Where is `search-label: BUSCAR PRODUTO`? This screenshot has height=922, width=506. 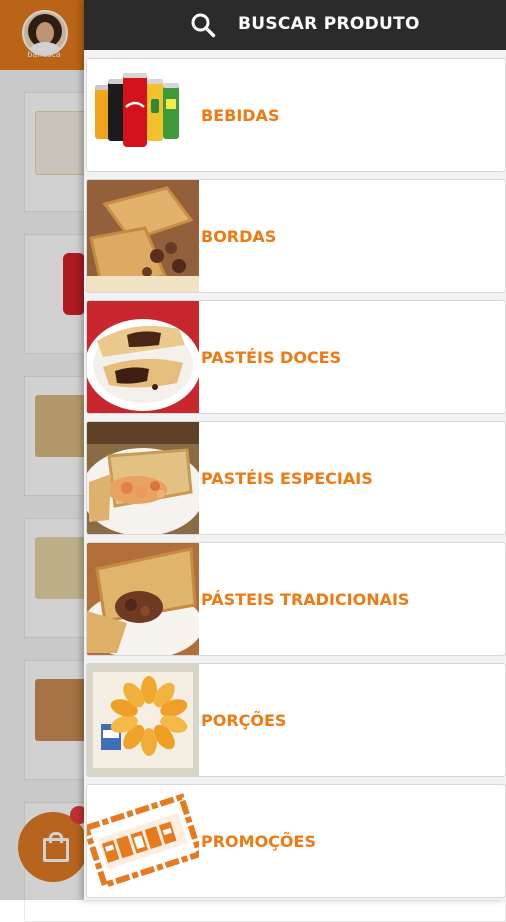 search-label: BUSCAR PRODUTO is located at coordinates (329, 24).